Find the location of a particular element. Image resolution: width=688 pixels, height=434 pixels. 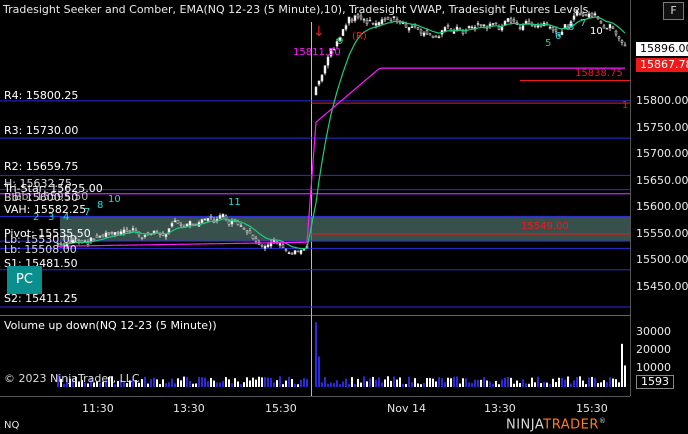

logo-prefix: NINJA is located at coordinates (525, 425).